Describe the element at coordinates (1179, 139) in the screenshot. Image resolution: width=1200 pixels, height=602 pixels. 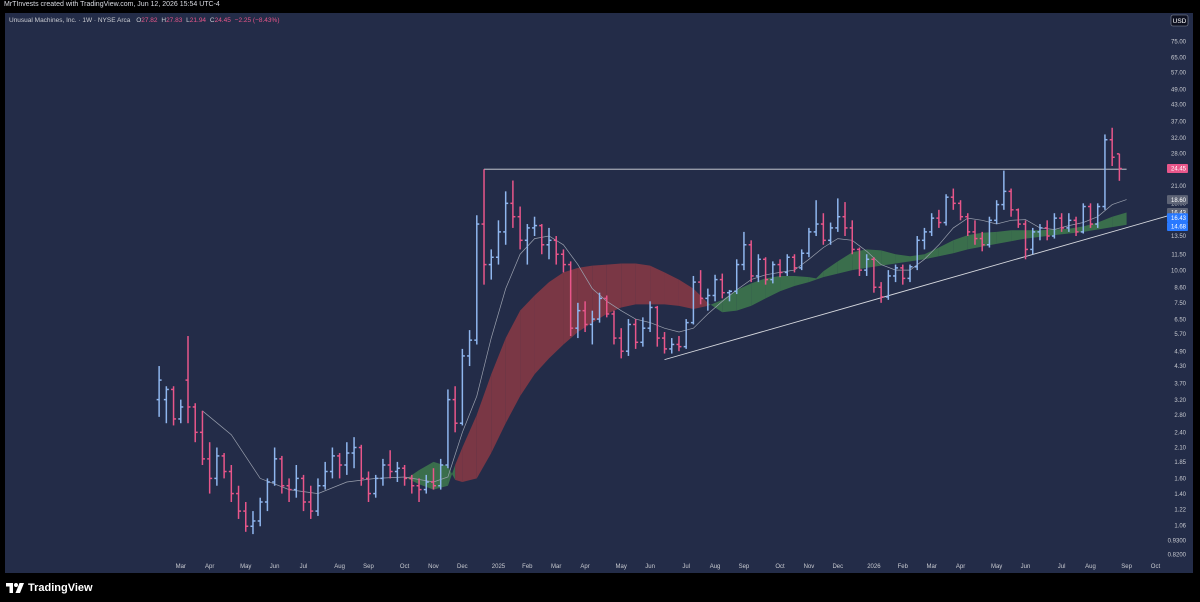
I see `y-tick-label: 32.00` at that location.